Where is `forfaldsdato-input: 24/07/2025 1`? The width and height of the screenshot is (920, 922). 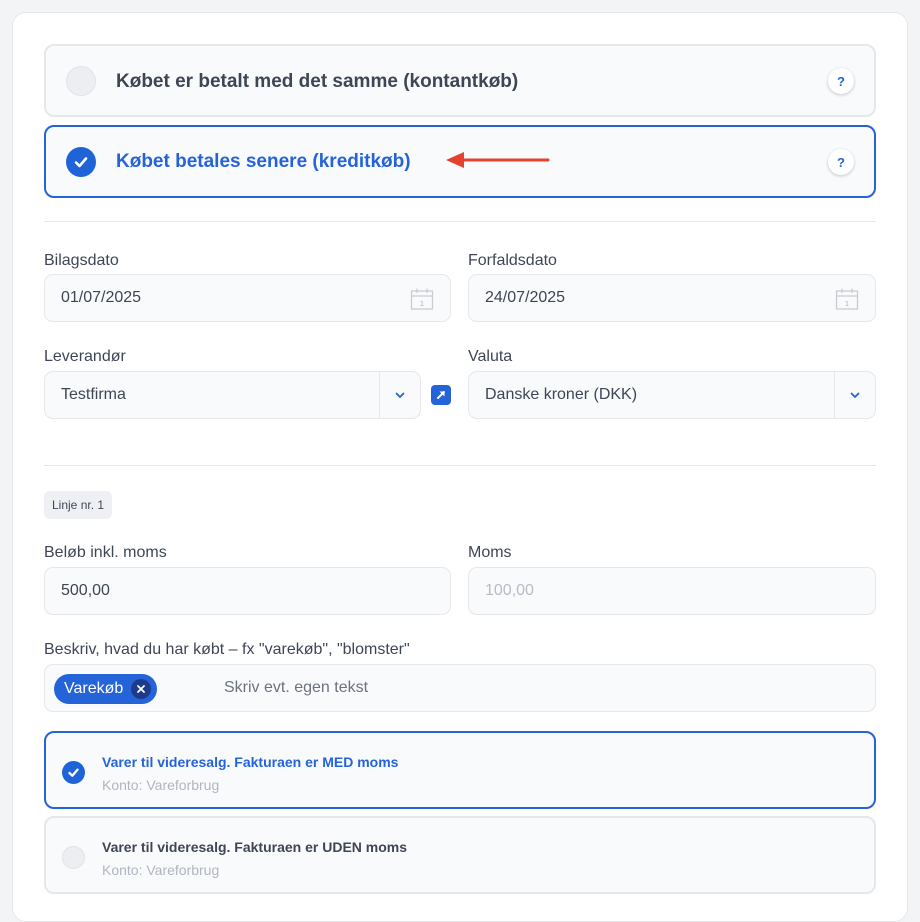 forfaldsdato-input: 24/07/2025 1 is located at coordinates (672, 298).